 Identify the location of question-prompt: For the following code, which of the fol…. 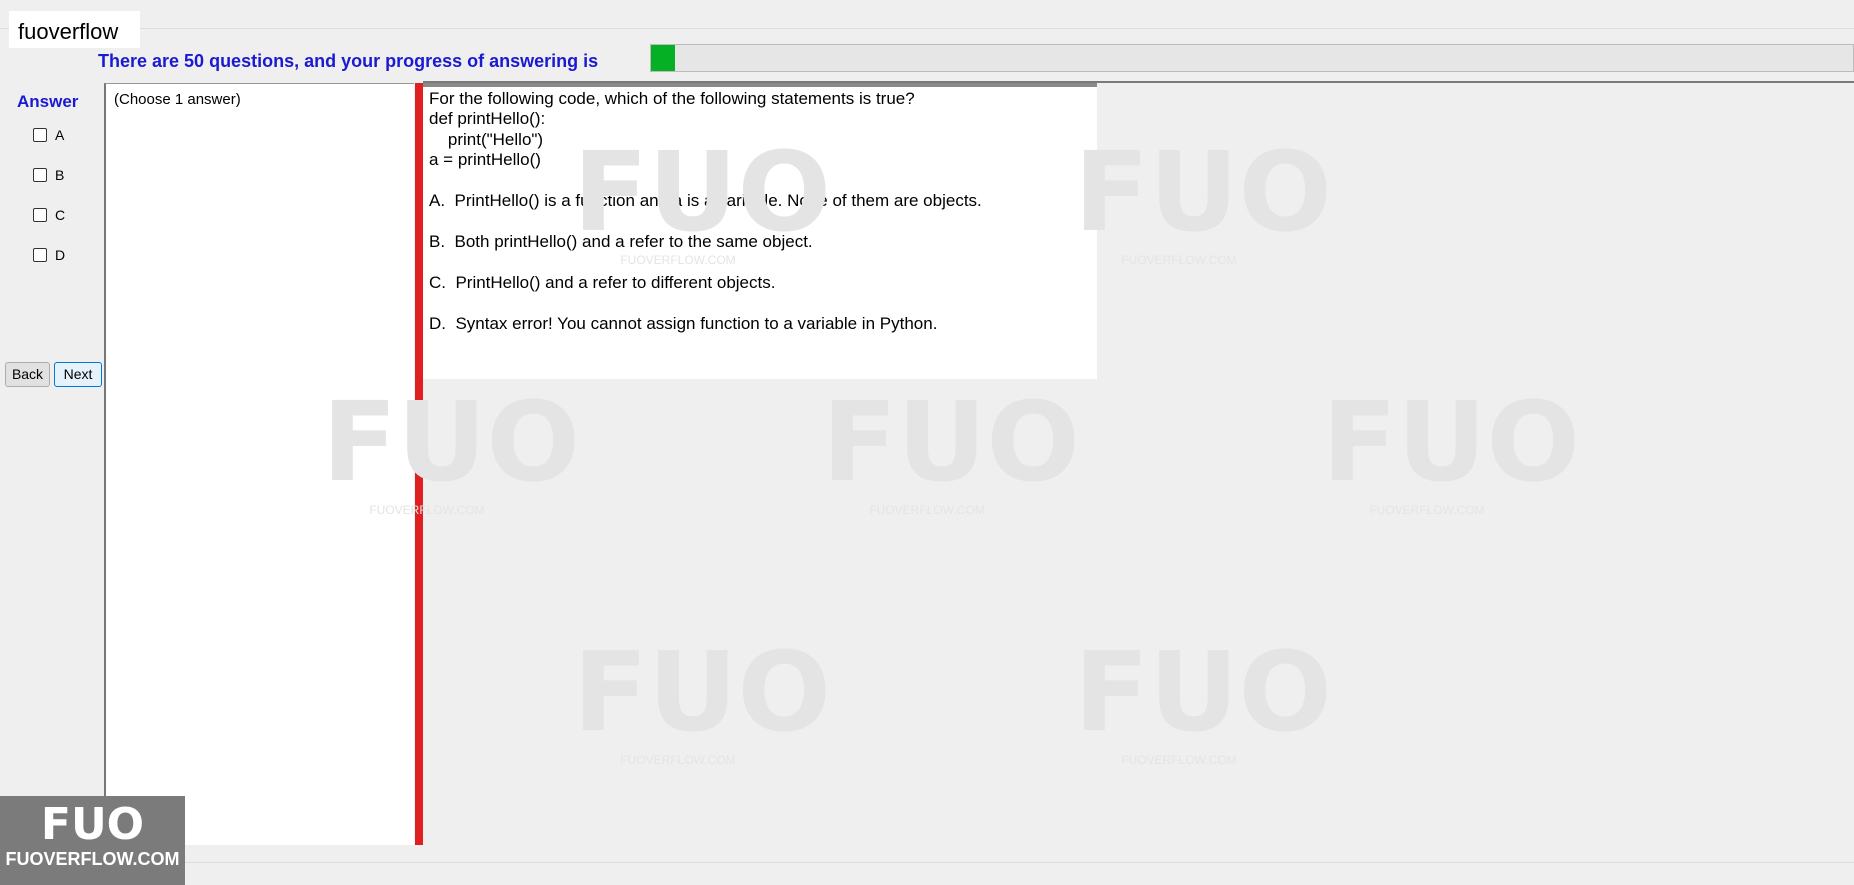
(672, 98).